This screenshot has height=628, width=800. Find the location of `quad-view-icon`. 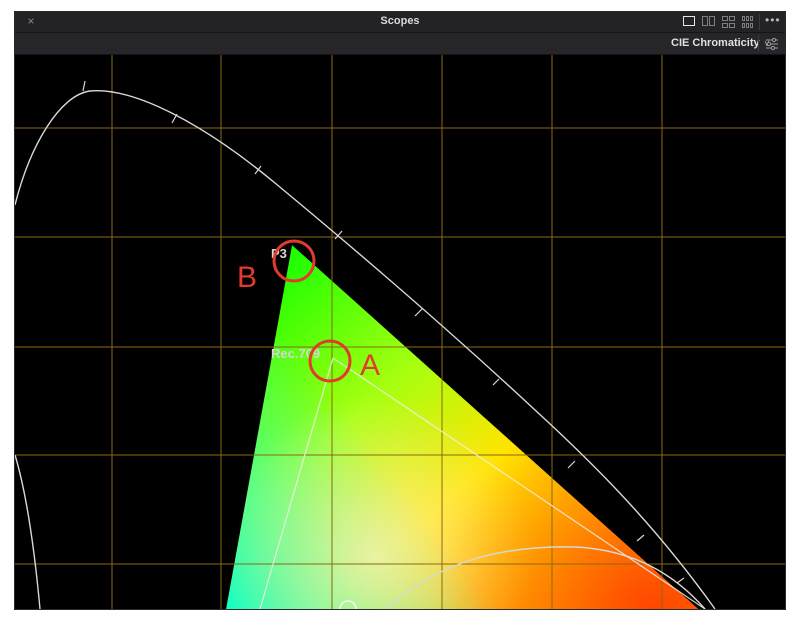

quad-view-icon is located at coordinates (728, 22).